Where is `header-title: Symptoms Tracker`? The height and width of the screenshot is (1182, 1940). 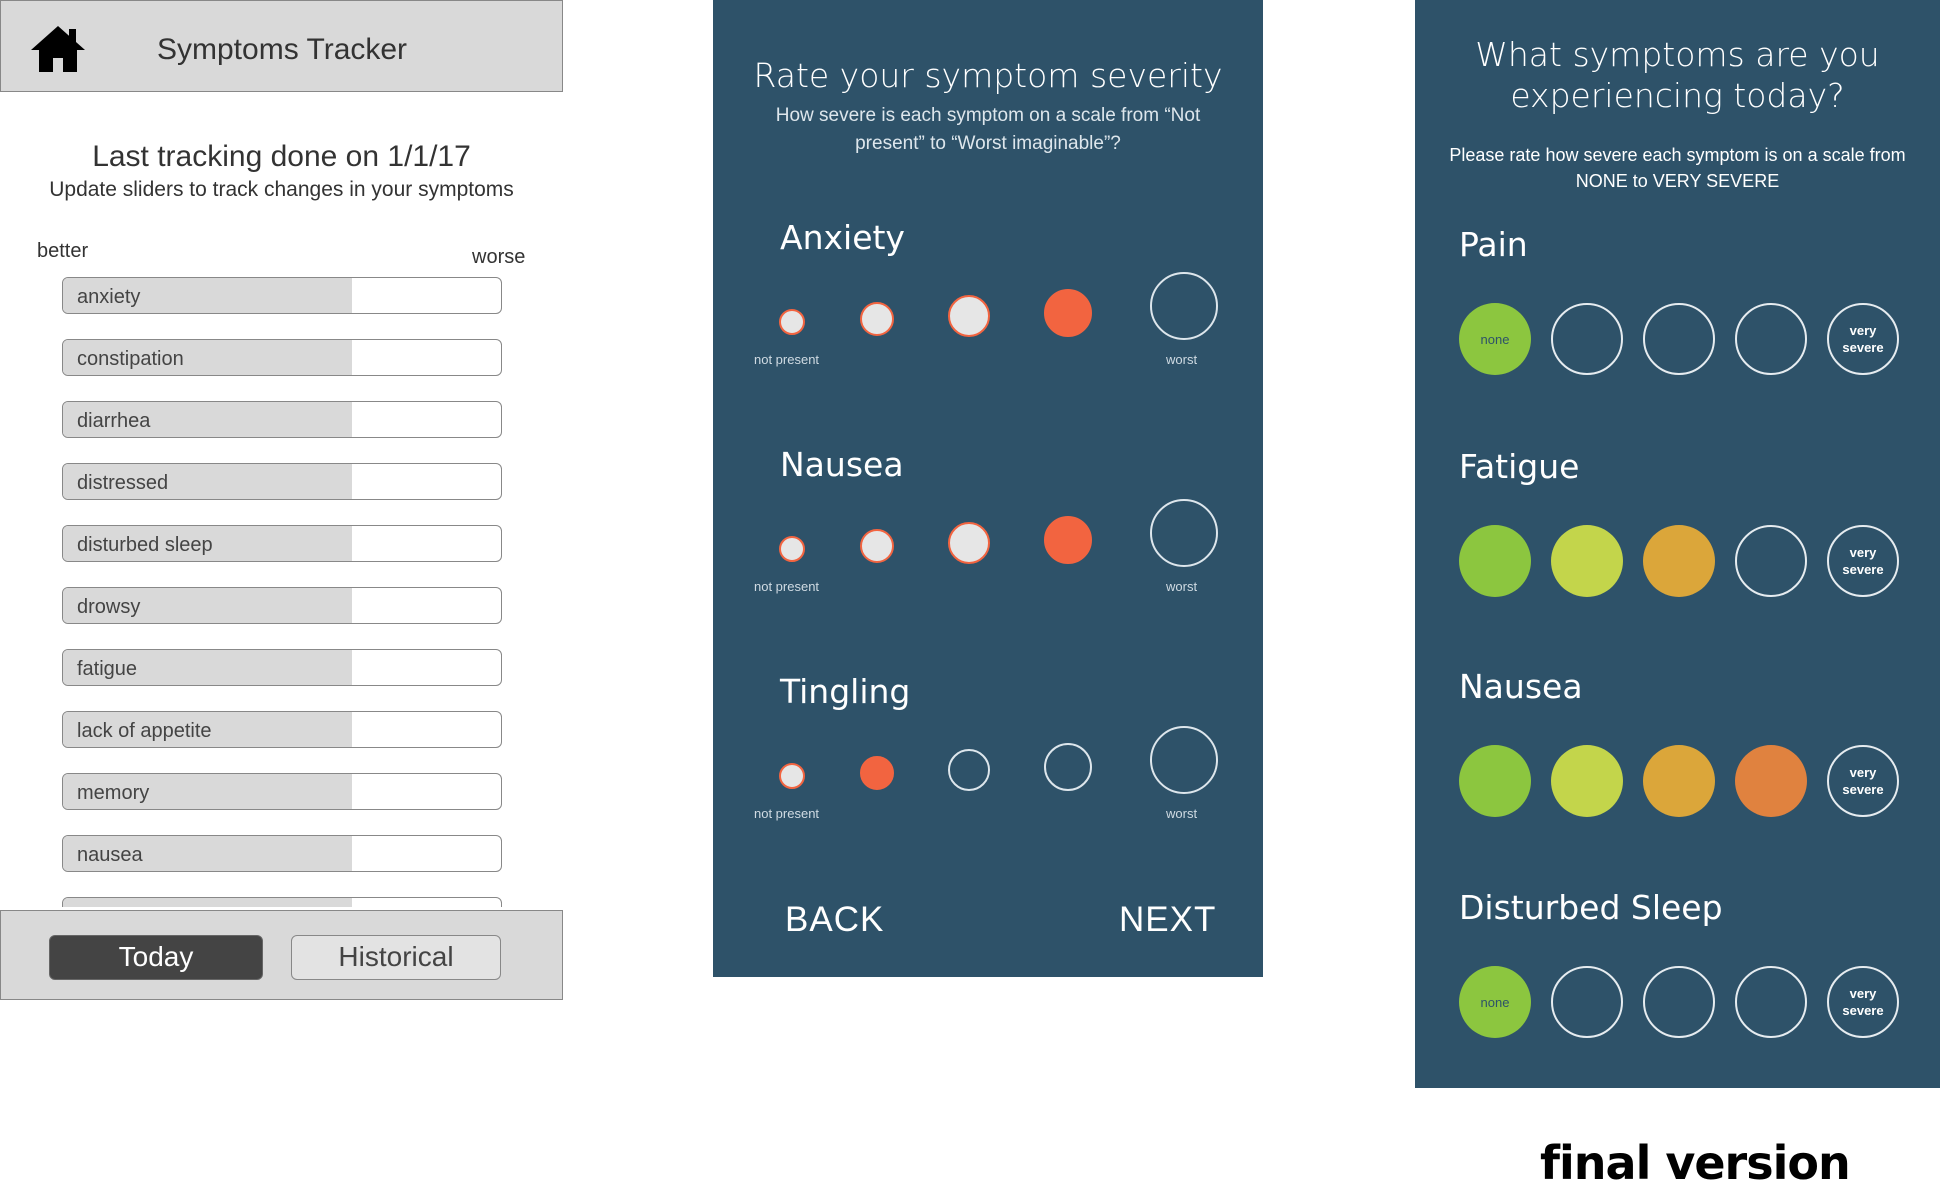 header-title: Symptoms Tracker is located at coordinates (282, 49).